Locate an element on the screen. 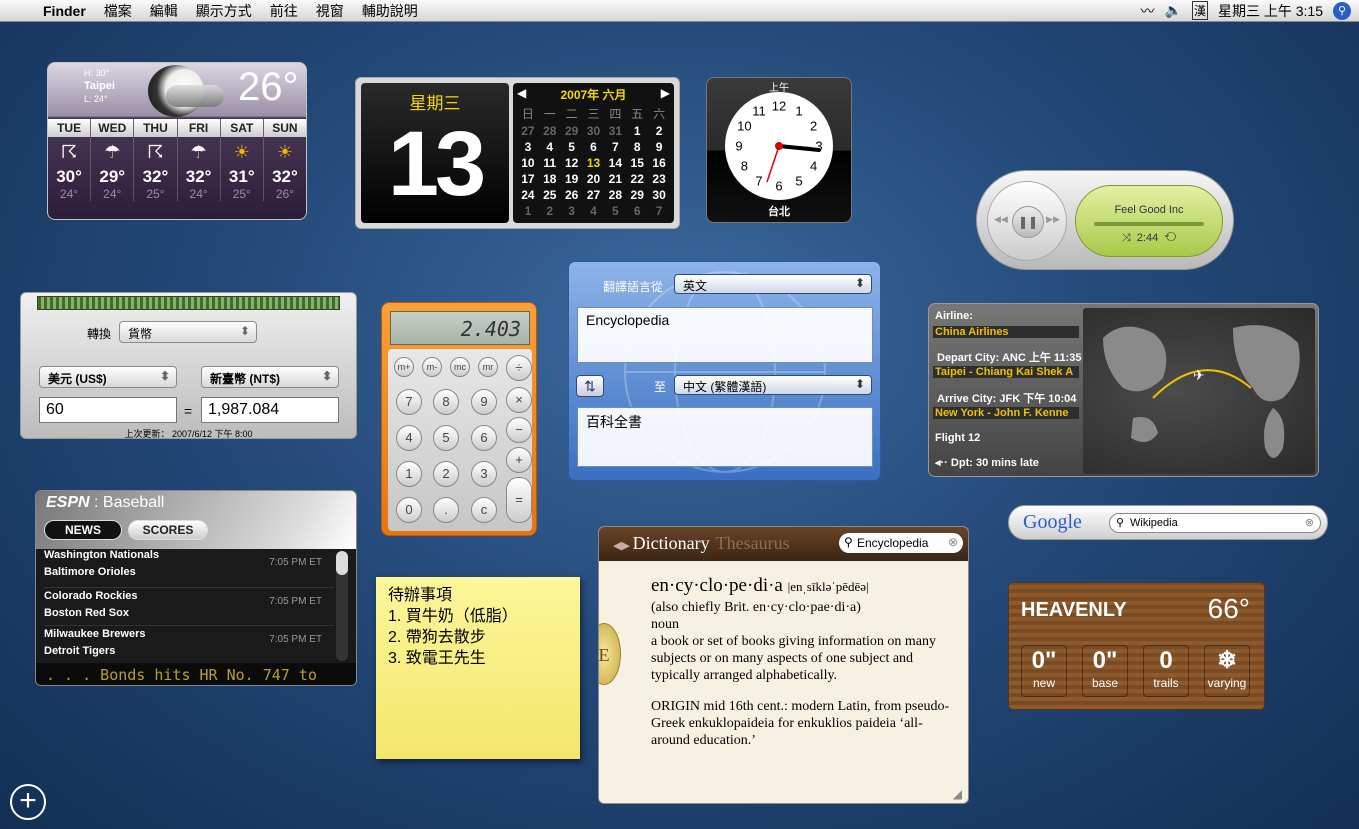  tab-dictionary: Dictionary is located at coordinates (671, 543).